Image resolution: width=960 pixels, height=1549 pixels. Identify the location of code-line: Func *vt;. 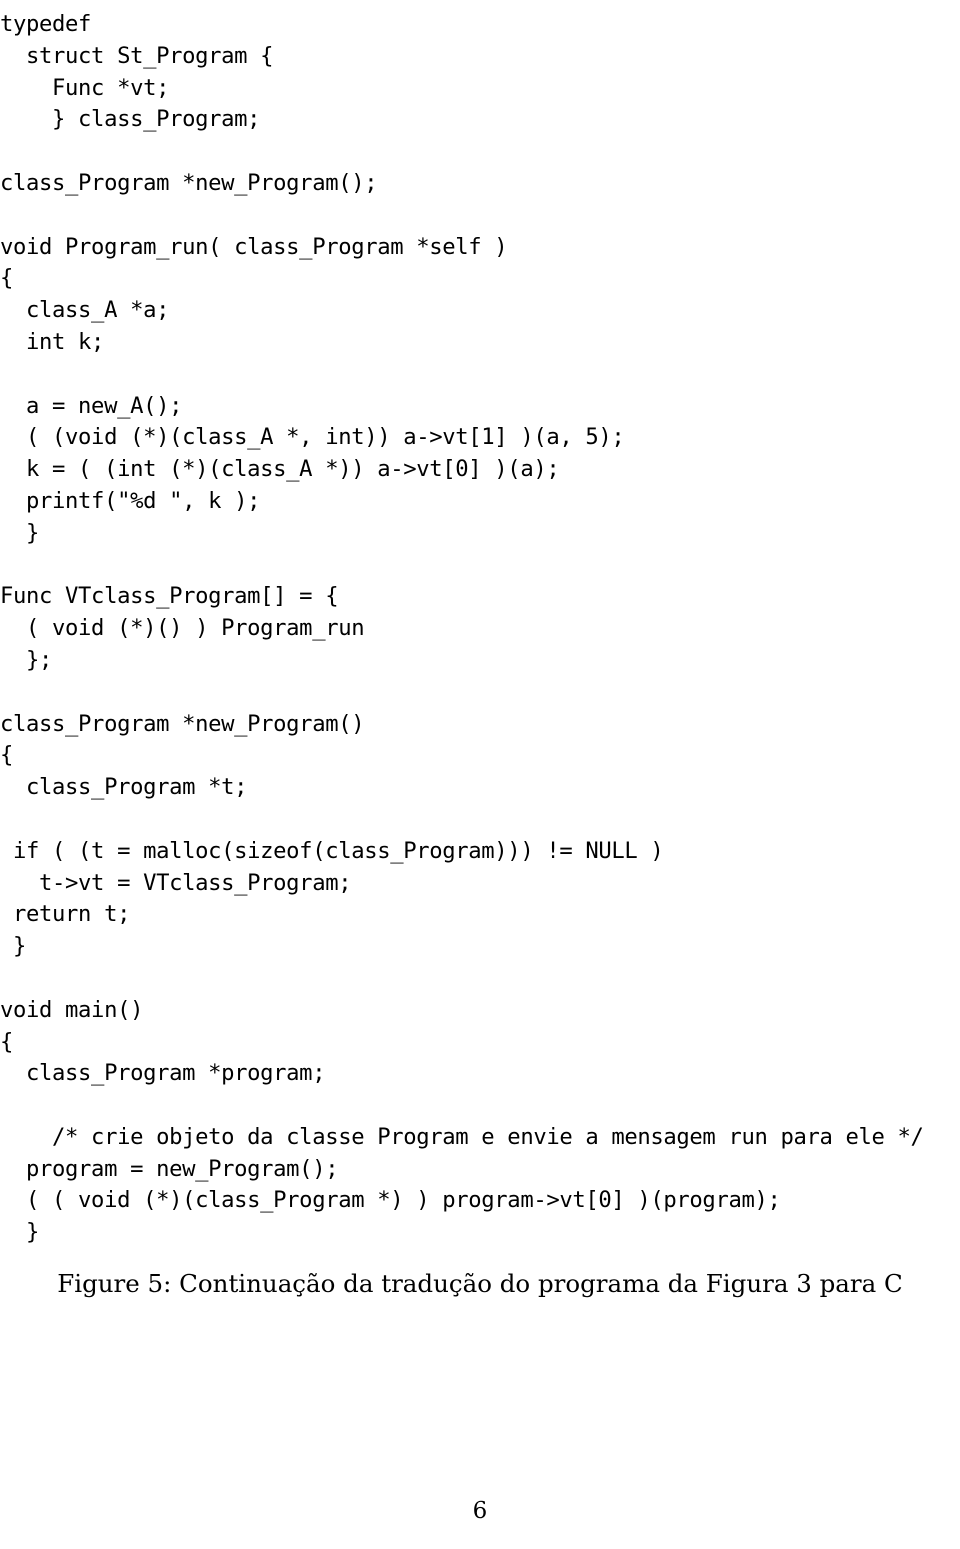
(85, 87).